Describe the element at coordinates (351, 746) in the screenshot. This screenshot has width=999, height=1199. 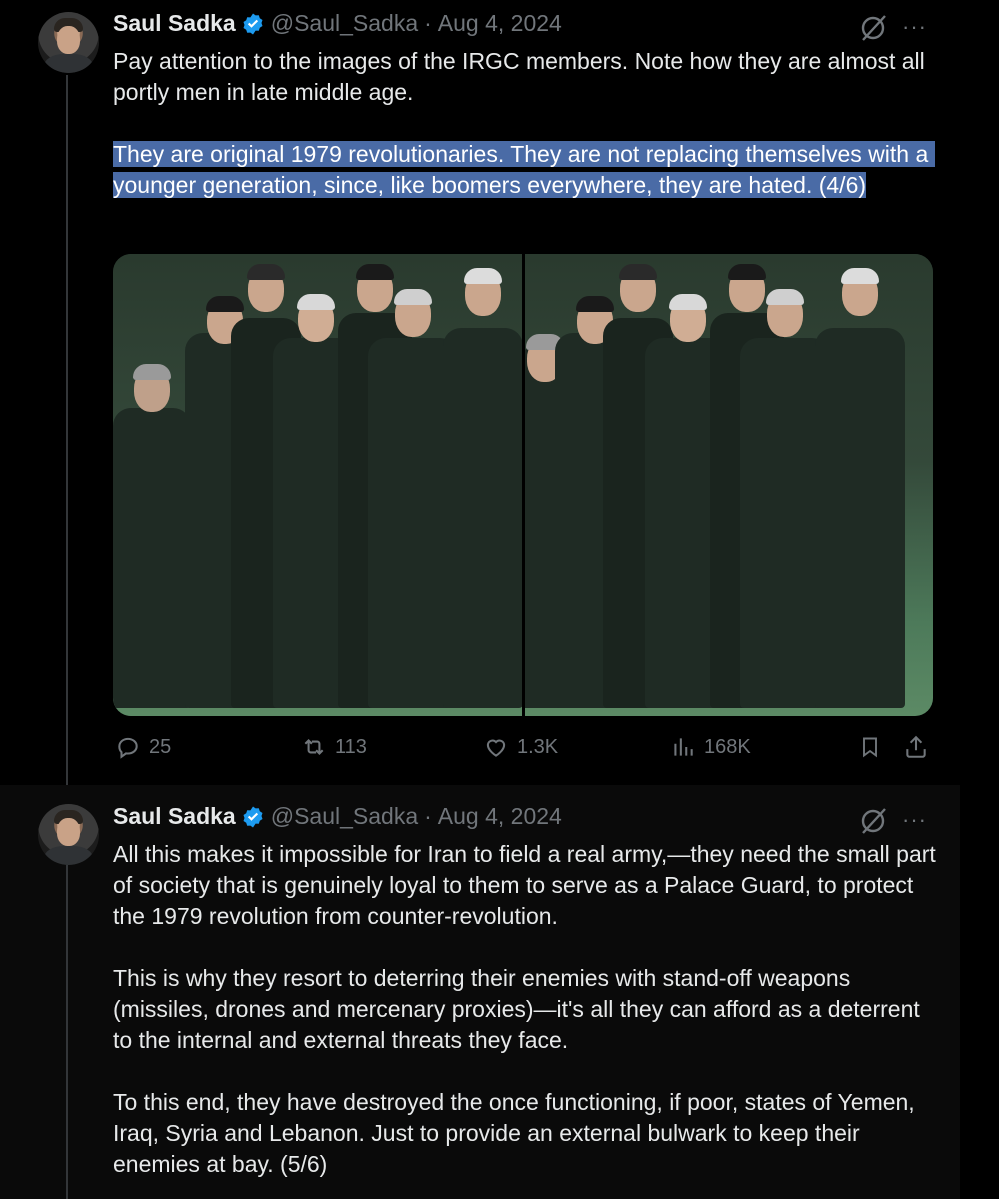
I see `repost-count: 113` at that location.